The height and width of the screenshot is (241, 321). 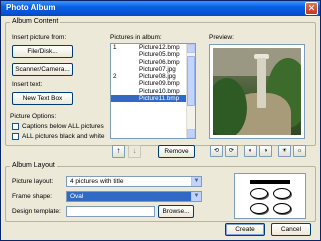 What do you see at coordinates (115, 47) in the screenshot?
I see `list-item-number: 1` at bounding box center [115, 47].